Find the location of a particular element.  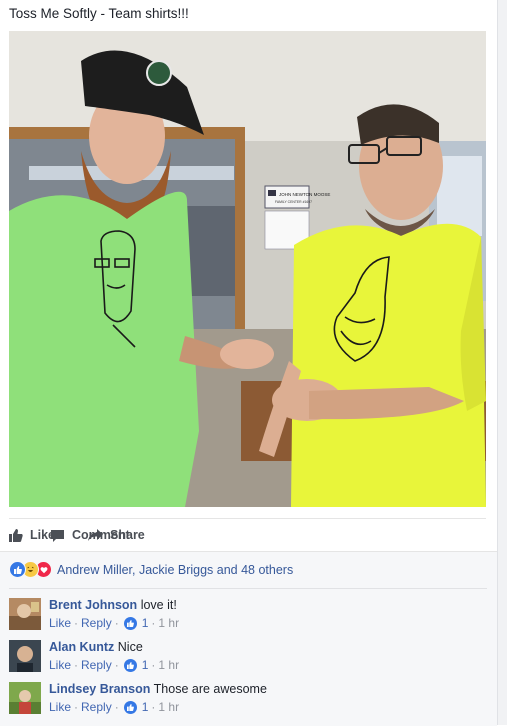

divider is located at coordinates (248, 588).